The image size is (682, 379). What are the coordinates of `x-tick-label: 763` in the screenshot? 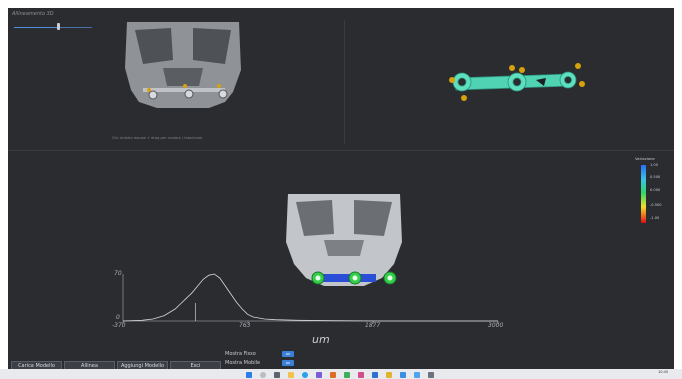 It's located at (245, 325).